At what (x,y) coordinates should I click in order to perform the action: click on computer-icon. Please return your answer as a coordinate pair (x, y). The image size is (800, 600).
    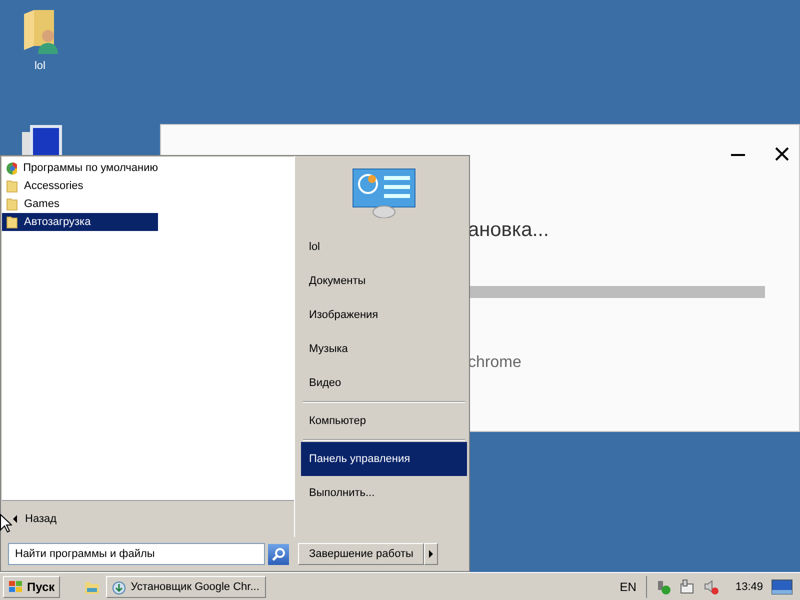
    Looking at the image, I should click on (42, 139).